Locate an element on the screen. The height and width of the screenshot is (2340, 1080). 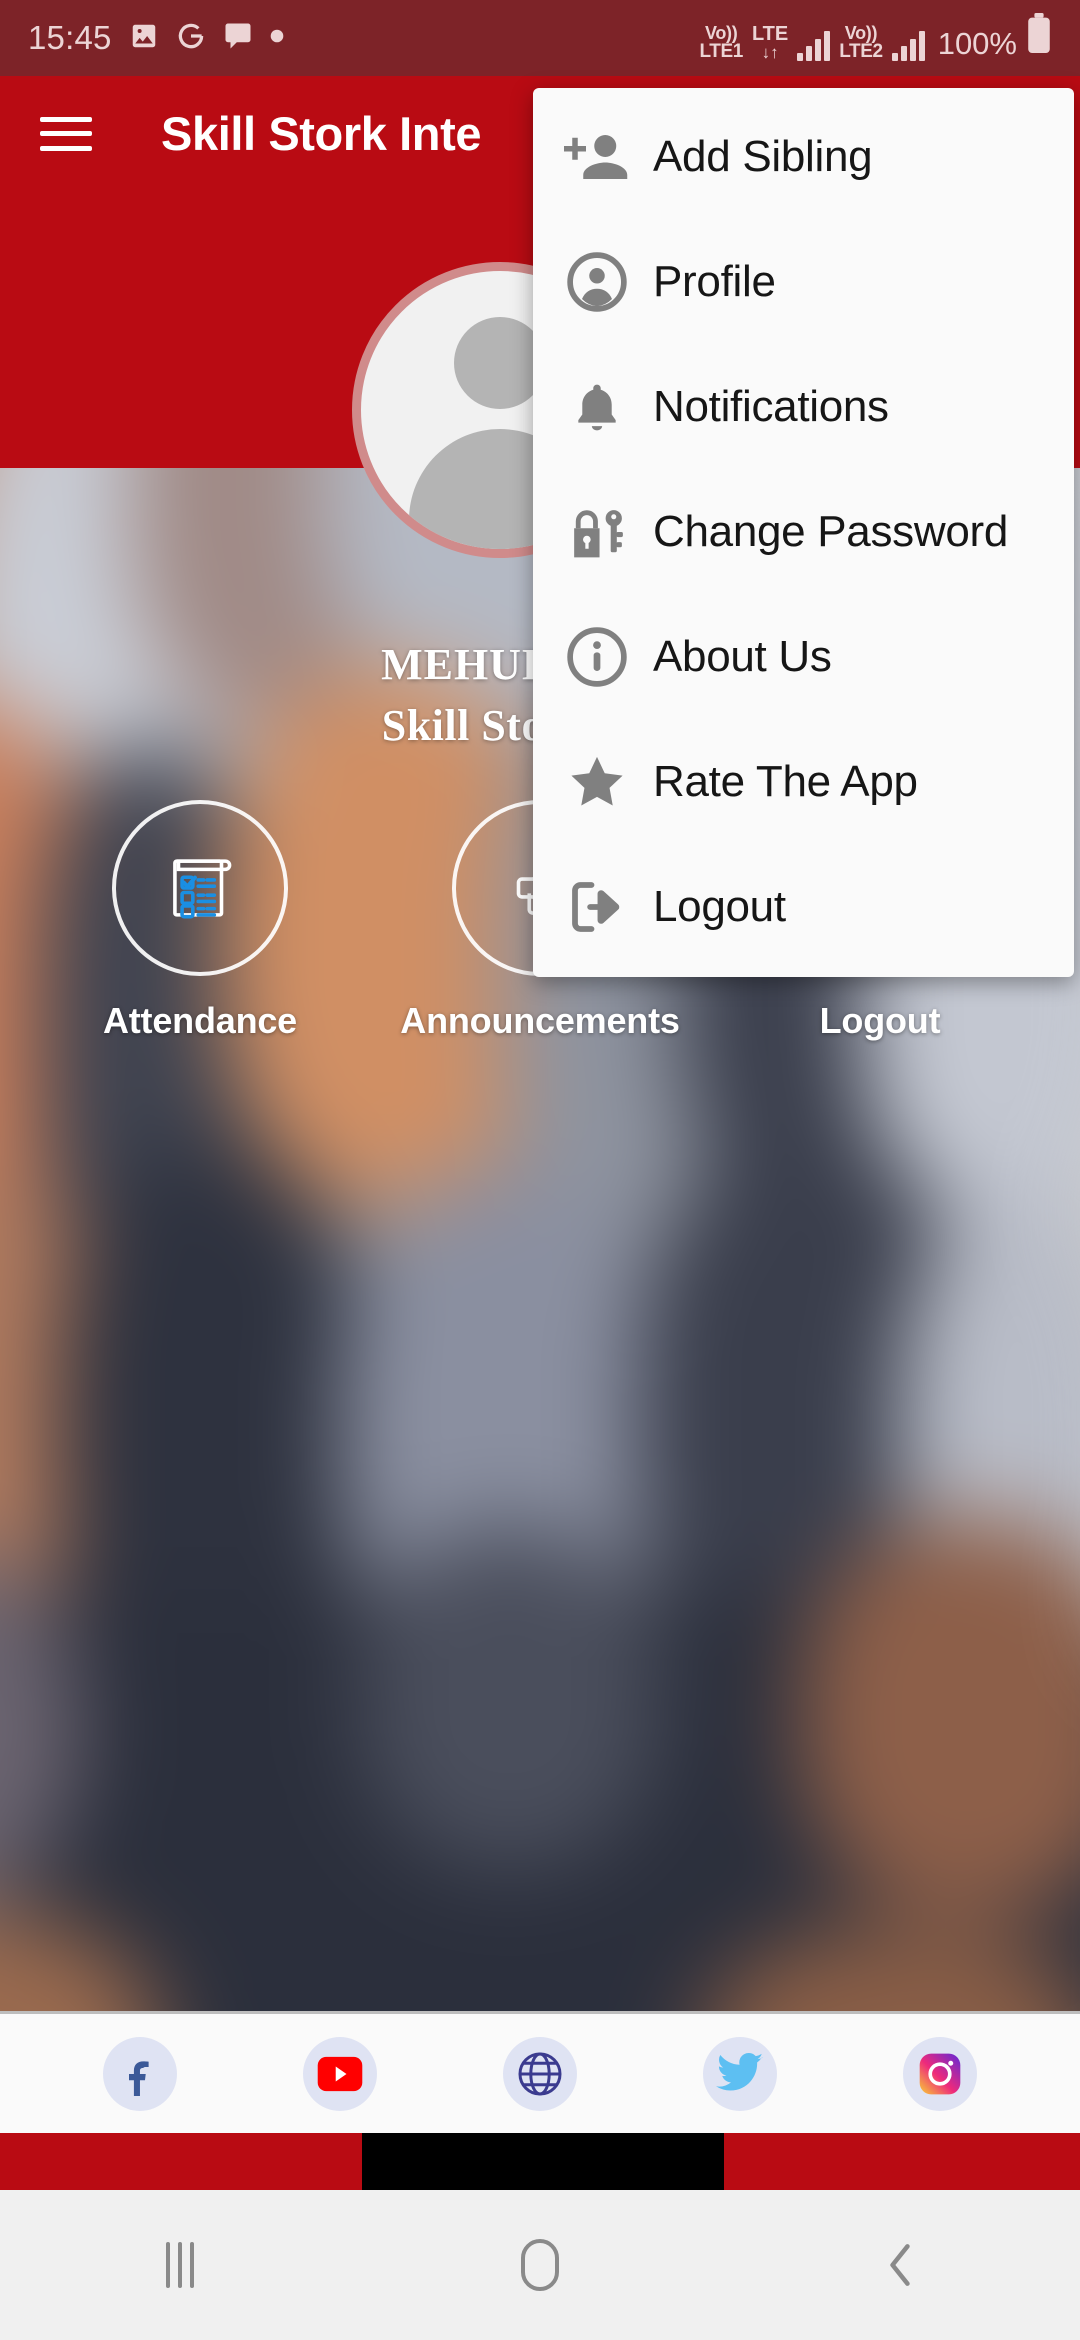
social-instagram is located at coordinates (940, 2073).